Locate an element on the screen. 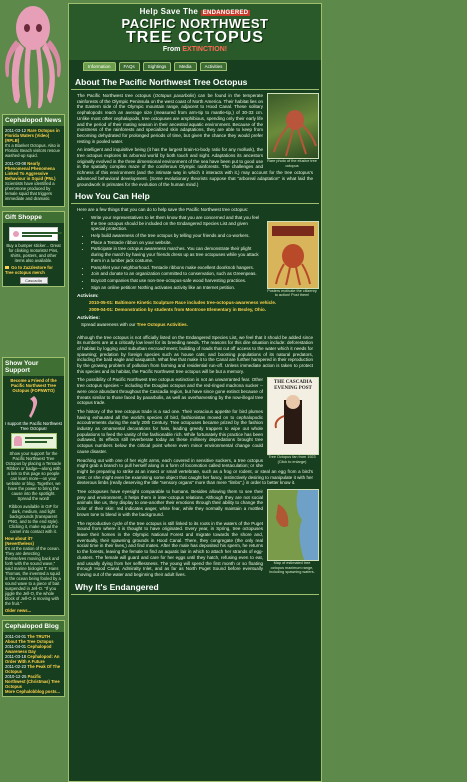  blog-item: 2011-02-23 The Peak Of The Octopus is located at coordinates (33, 669).